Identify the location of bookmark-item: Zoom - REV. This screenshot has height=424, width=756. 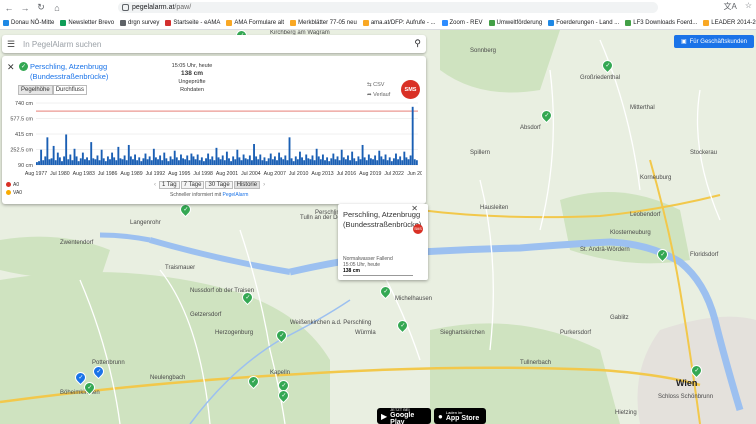
(462, 22).